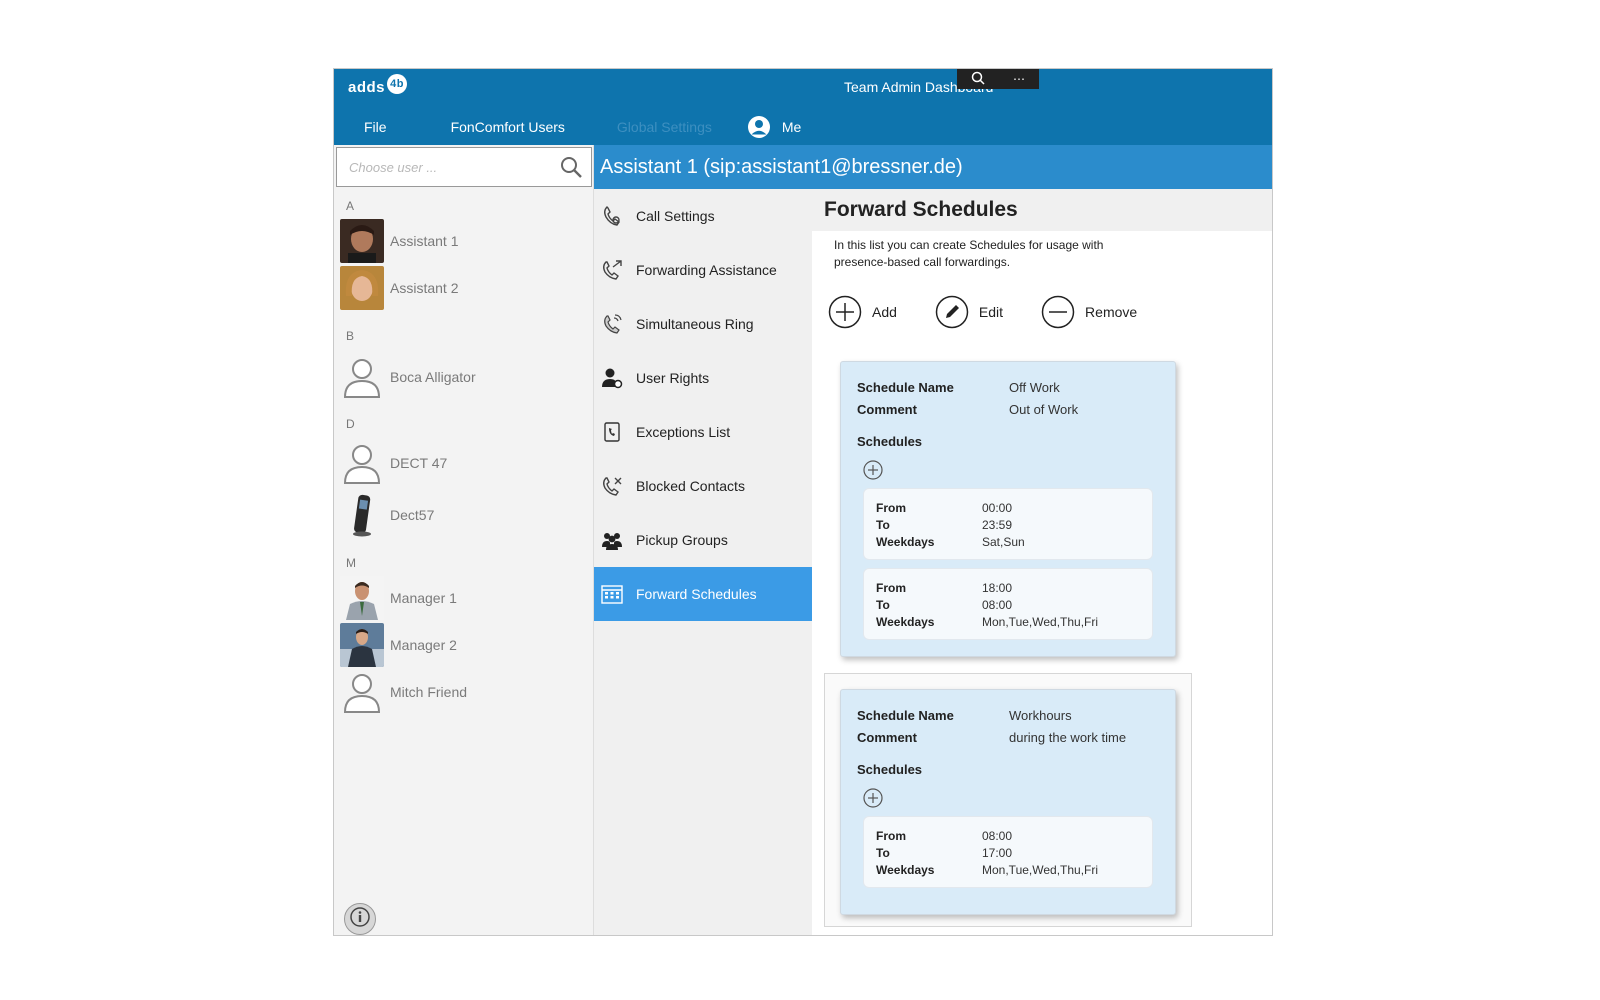 This screenshot has width=1600, height=1000. Describe the element at coordinates (465, 644) in the screenshot. I see `user-item-manager-2: Manager 2` at that location.